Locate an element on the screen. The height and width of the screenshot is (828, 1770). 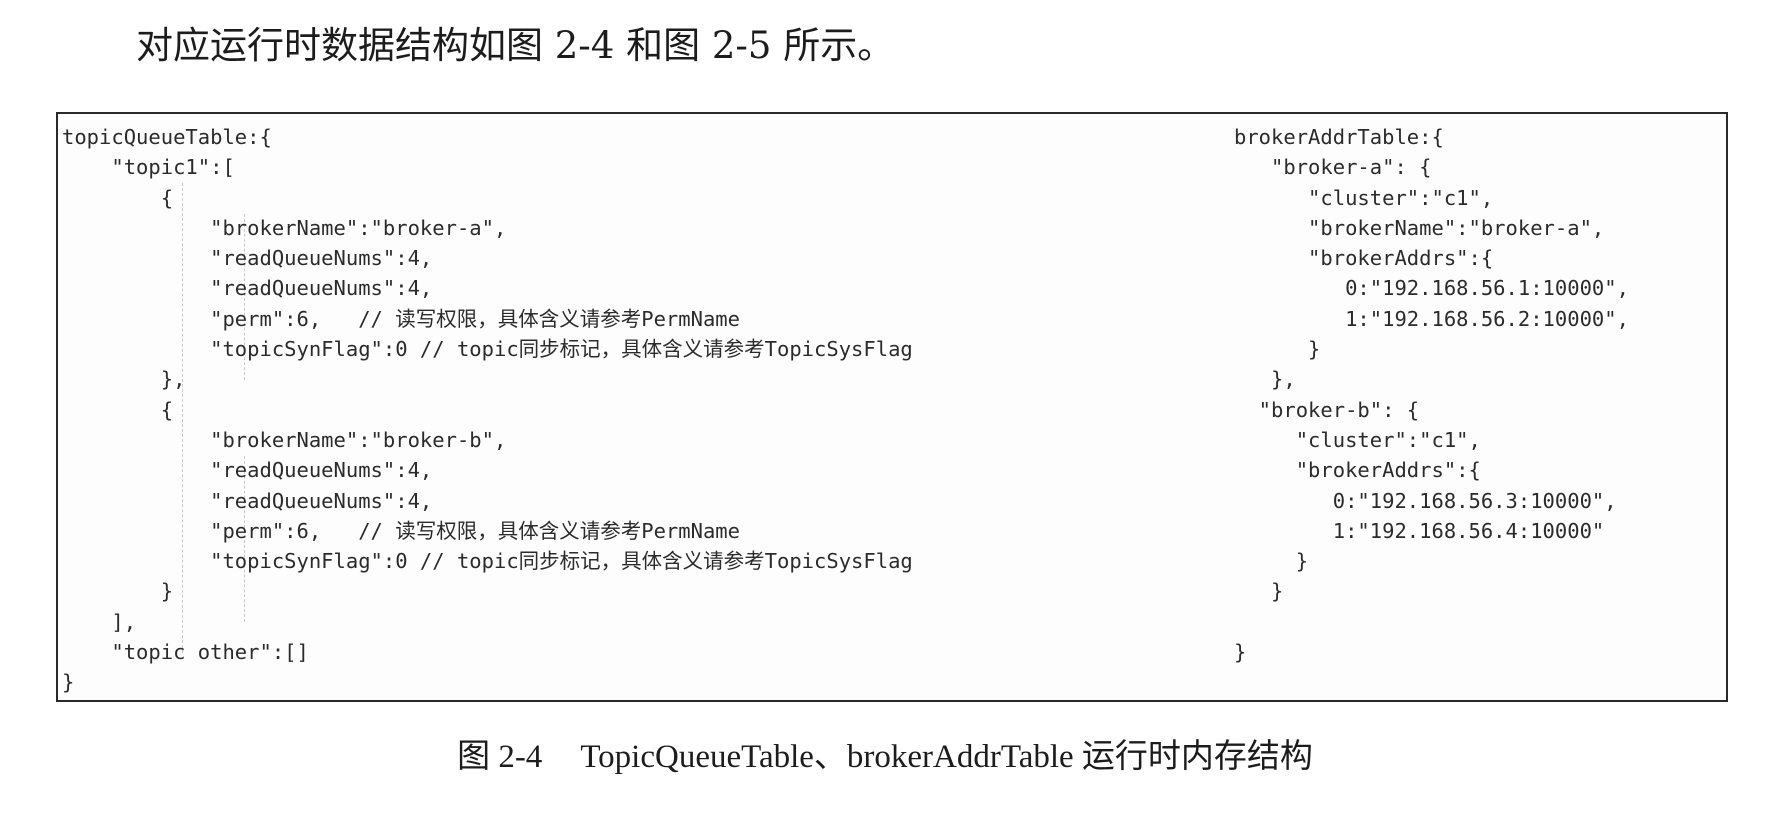
code-line: "broker-b": { is located at coordinates (1327, 409).